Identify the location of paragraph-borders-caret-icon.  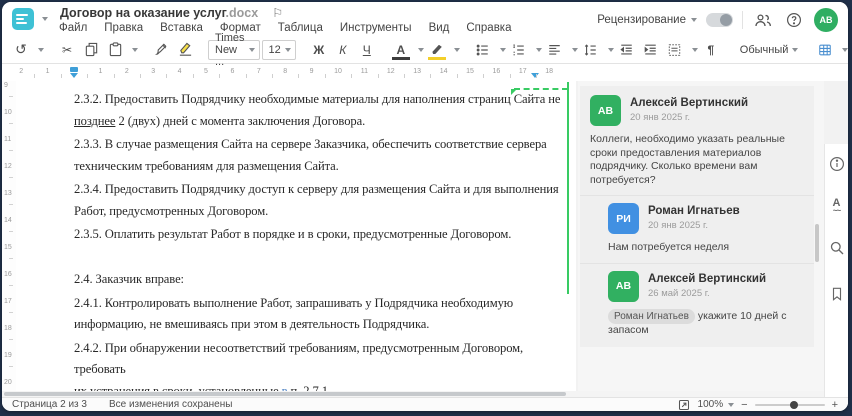
(694, 49).